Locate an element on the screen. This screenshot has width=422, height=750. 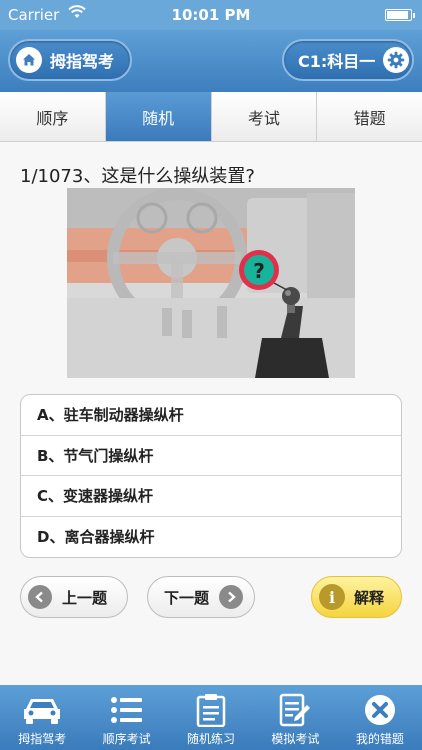
previous-question-button: 上一题 is located at coordinates (74, 597).